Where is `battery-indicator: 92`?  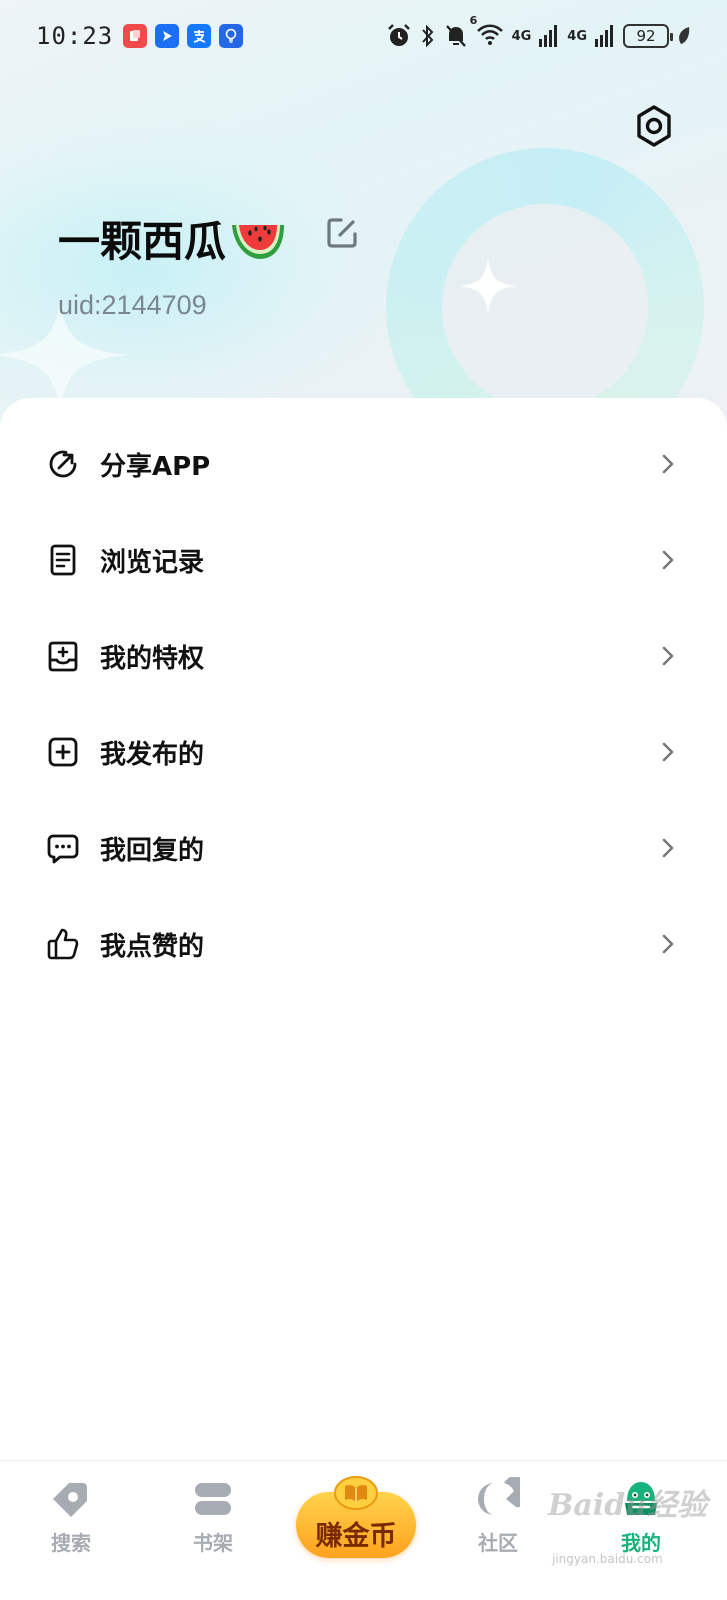 battery-indicator: 92 is located at coordinates (648, 36).